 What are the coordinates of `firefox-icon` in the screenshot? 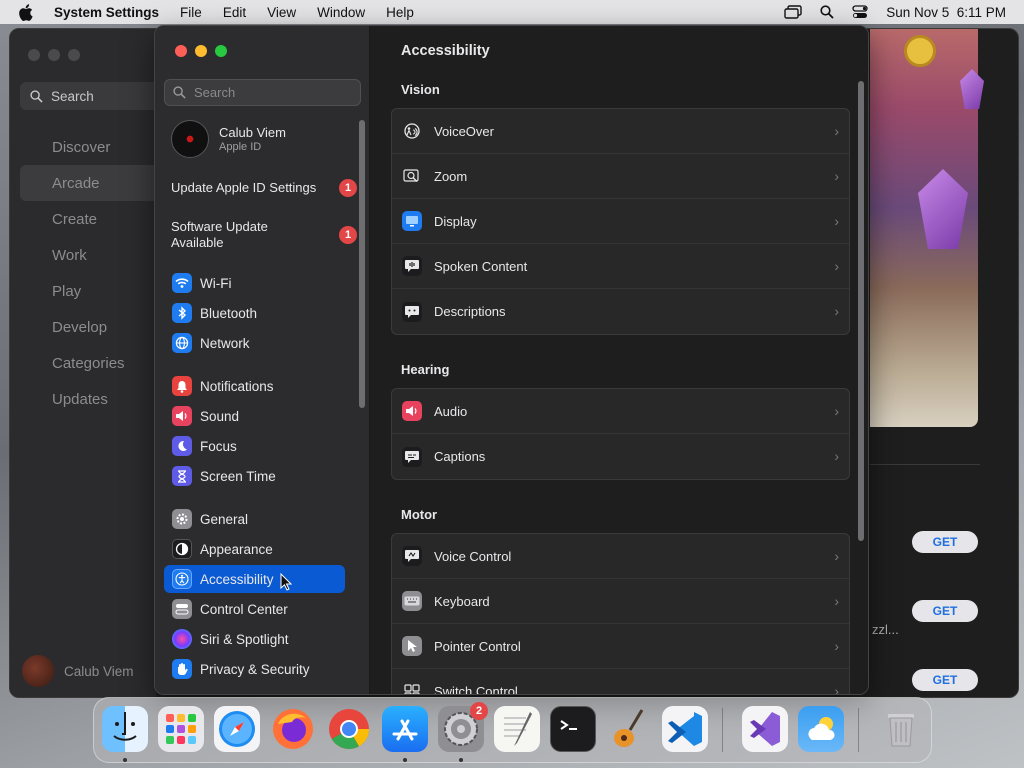 It's located at (293, 729).